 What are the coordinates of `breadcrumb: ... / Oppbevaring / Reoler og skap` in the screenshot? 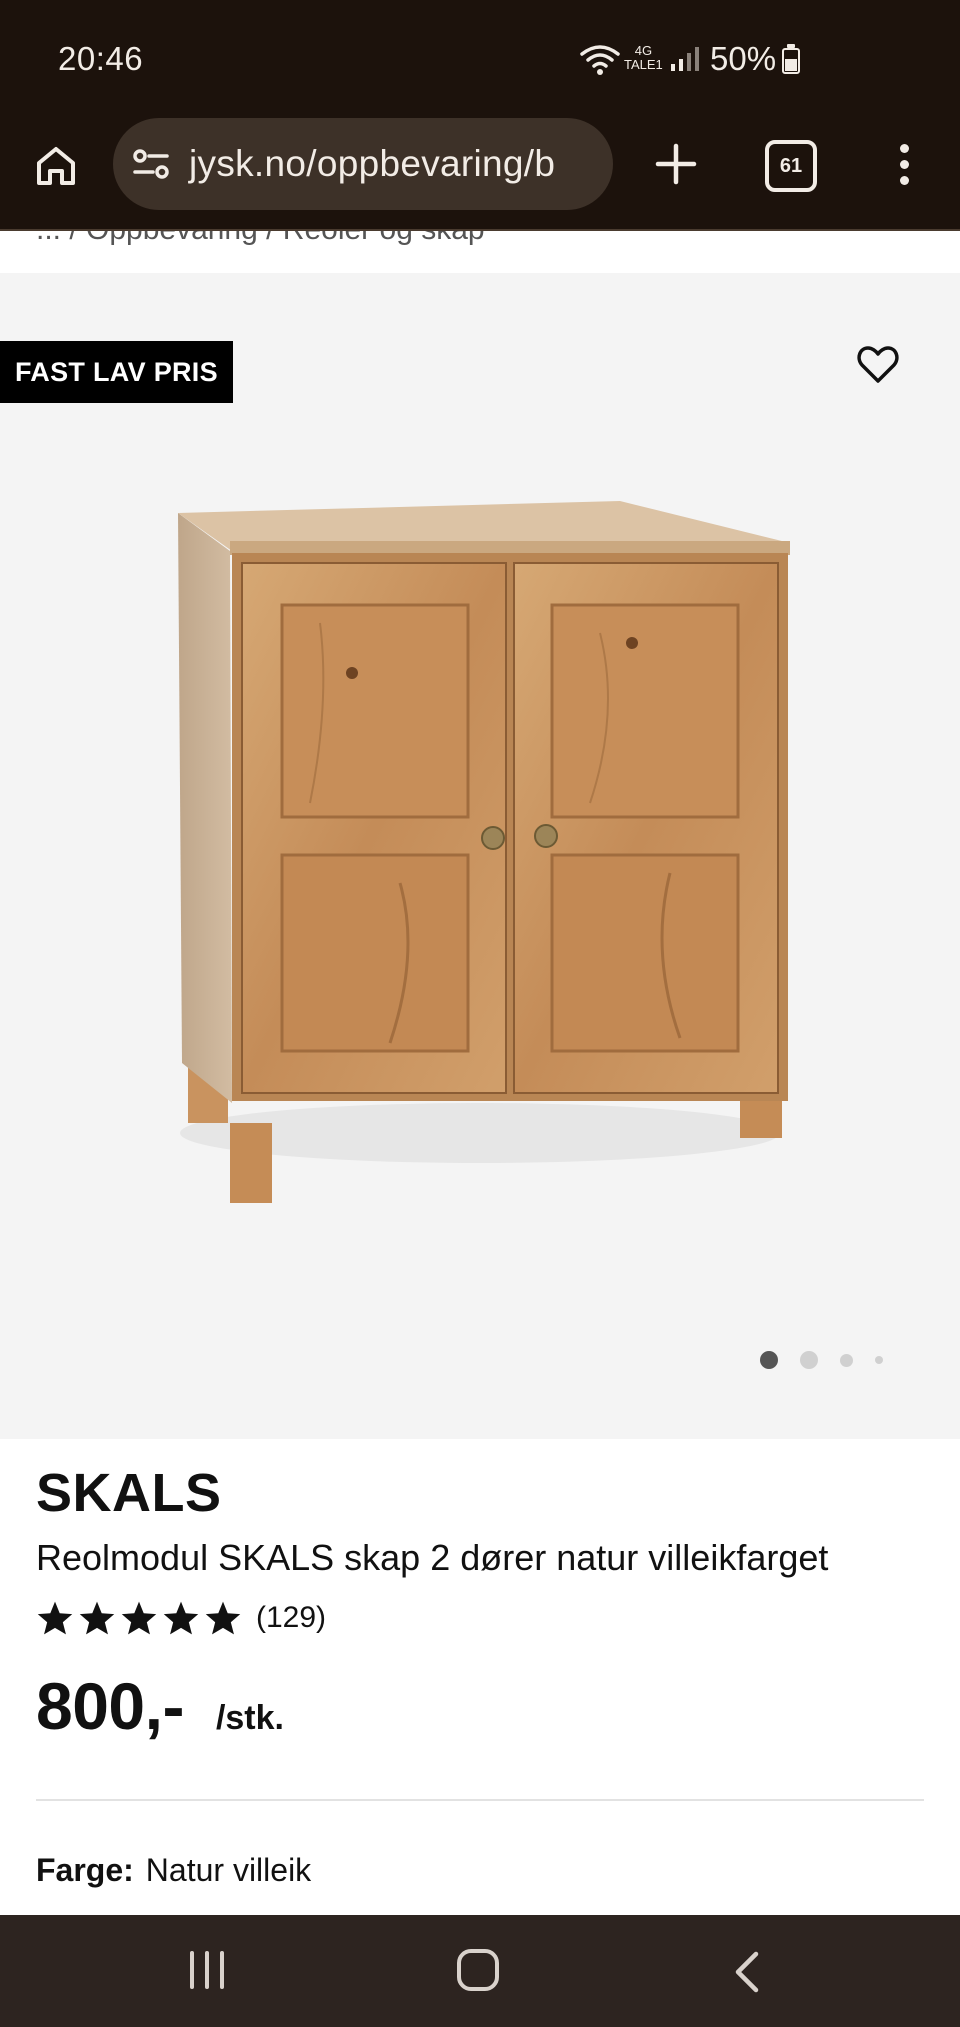 It's located at (260, 239).